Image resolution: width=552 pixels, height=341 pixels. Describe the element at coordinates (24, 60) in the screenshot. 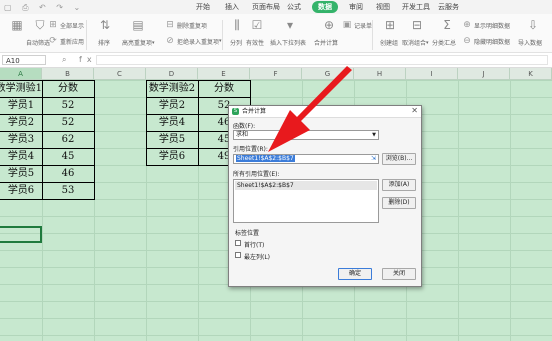

I see `name-box: A10` at that location.